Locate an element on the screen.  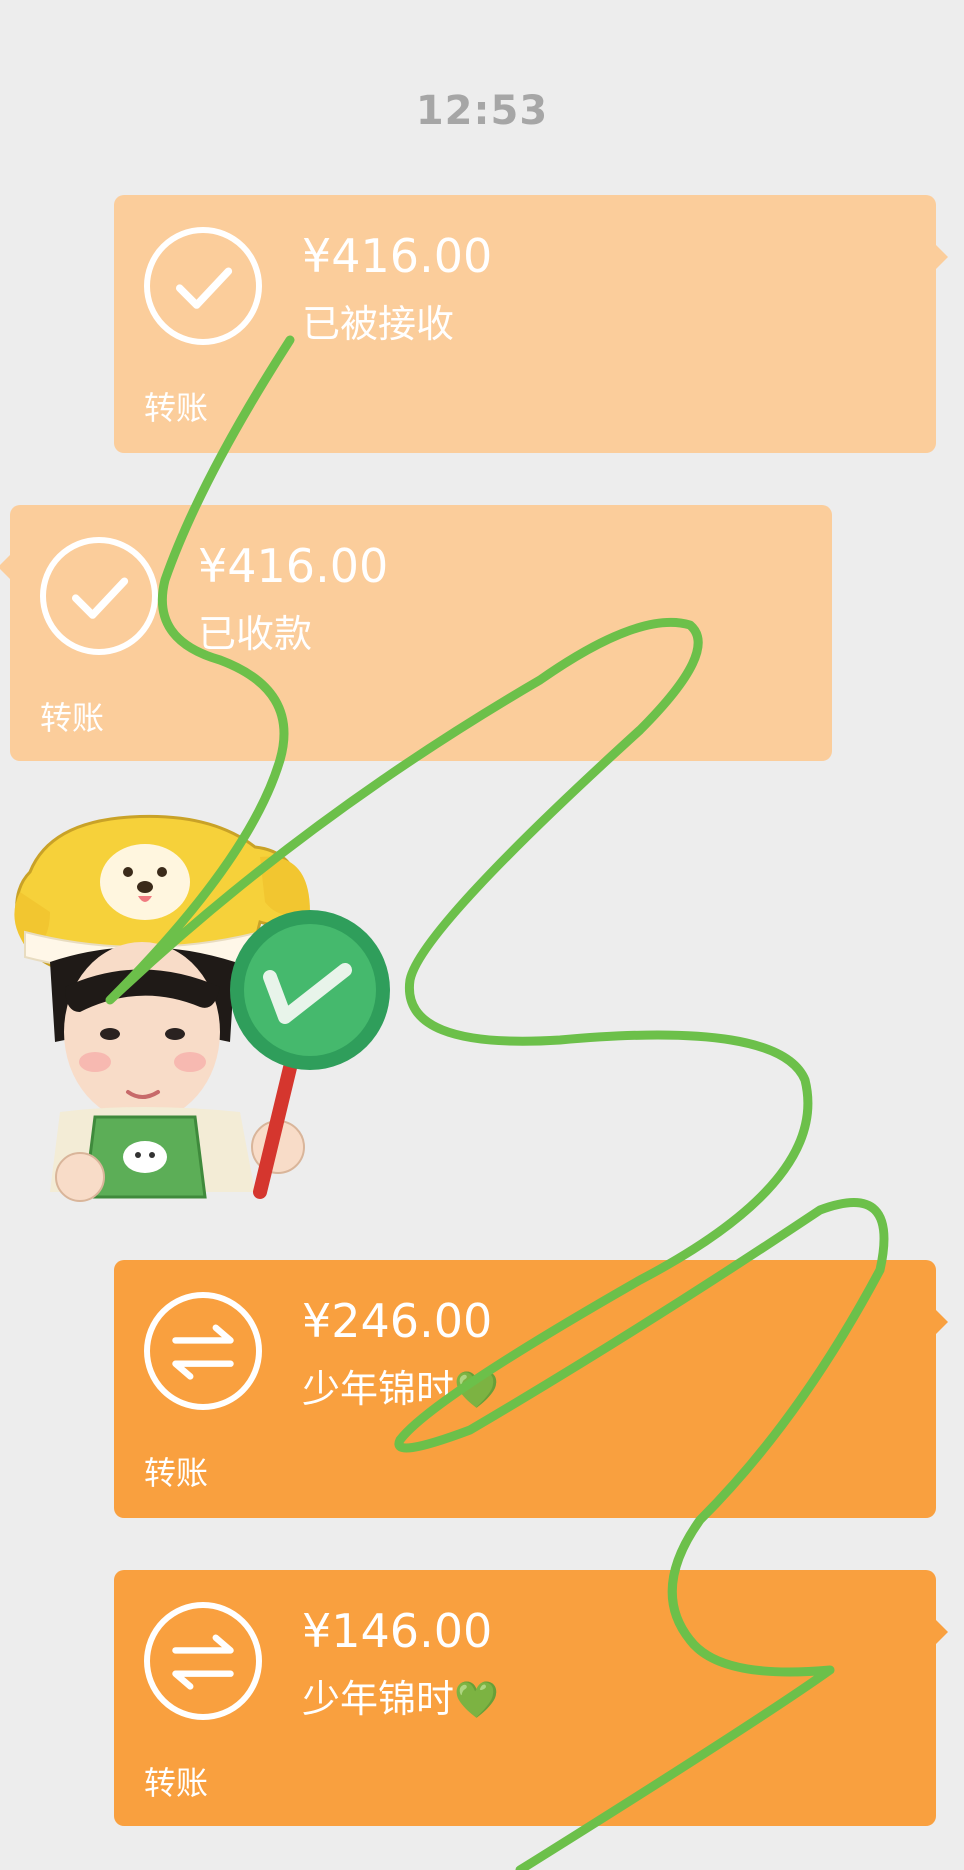
transfer-amount: ¥246.00 is located at coordinates (397, 1321).